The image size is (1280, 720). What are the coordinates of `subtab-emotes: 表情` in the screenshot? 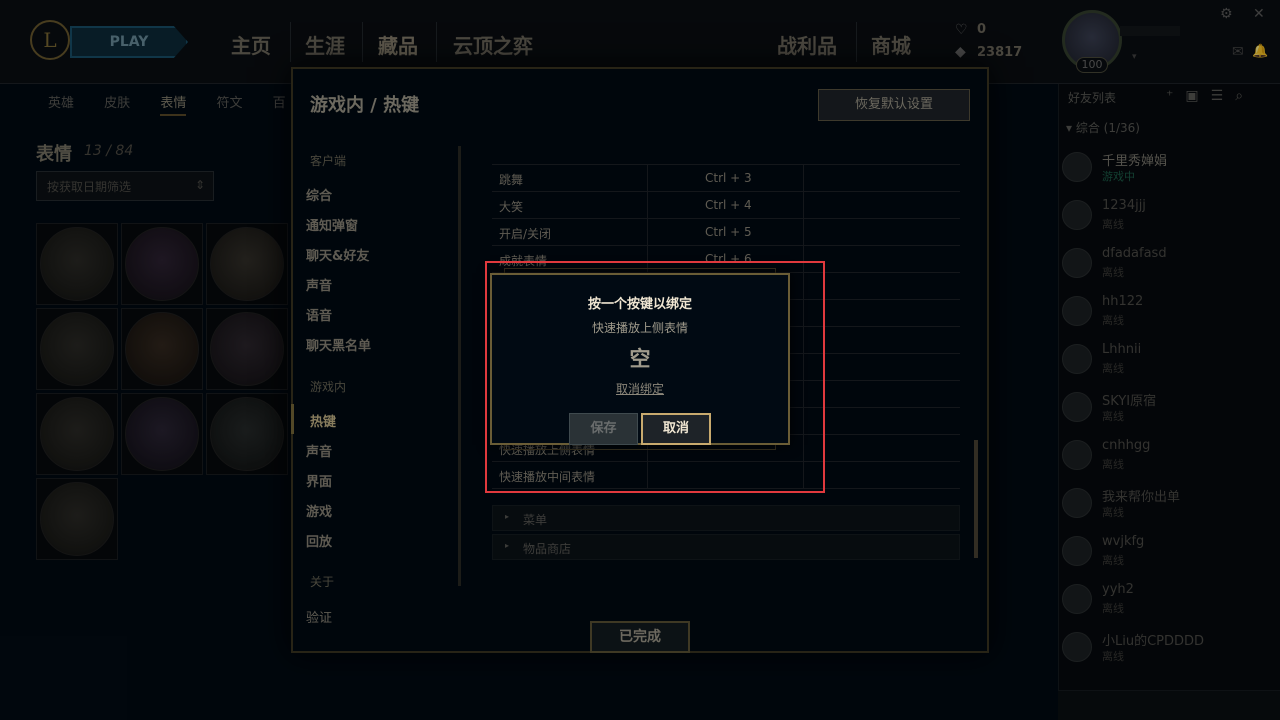 It's located at (173, 106).